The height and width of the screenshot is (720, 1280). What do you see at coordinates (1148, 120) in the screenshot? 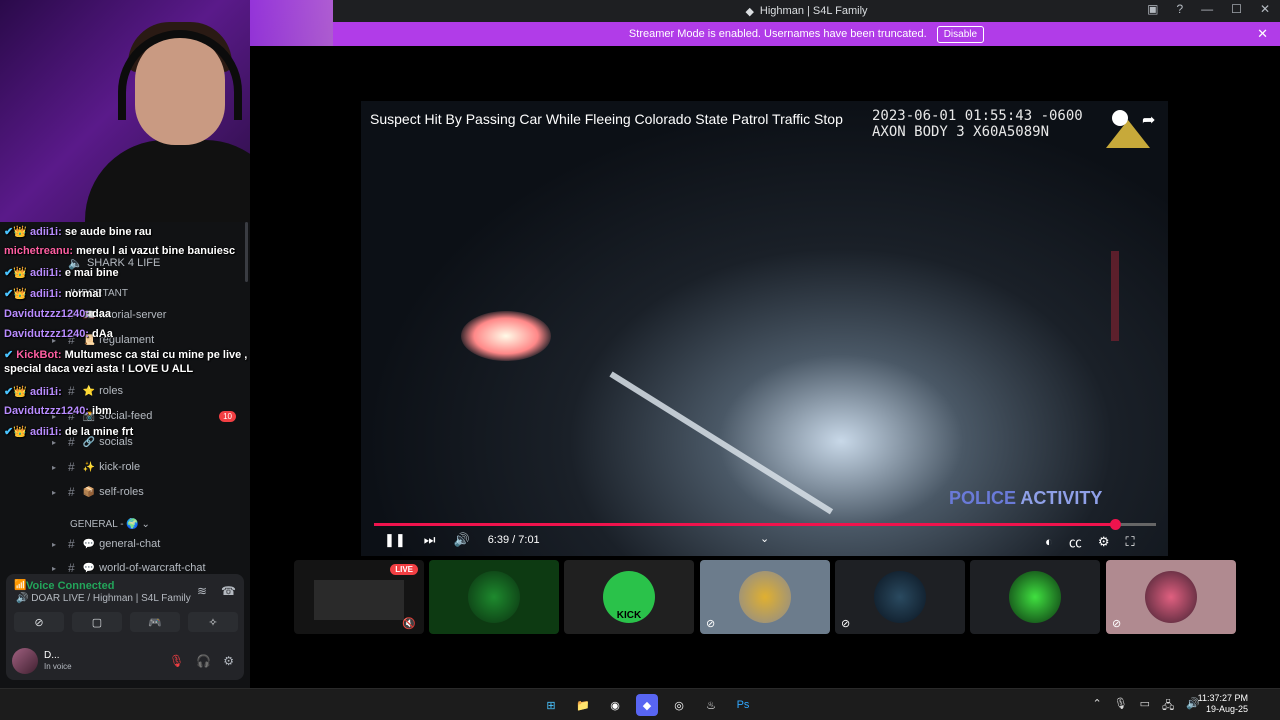
I see `share-icon: ➦` at bounding box center [1148, 120].